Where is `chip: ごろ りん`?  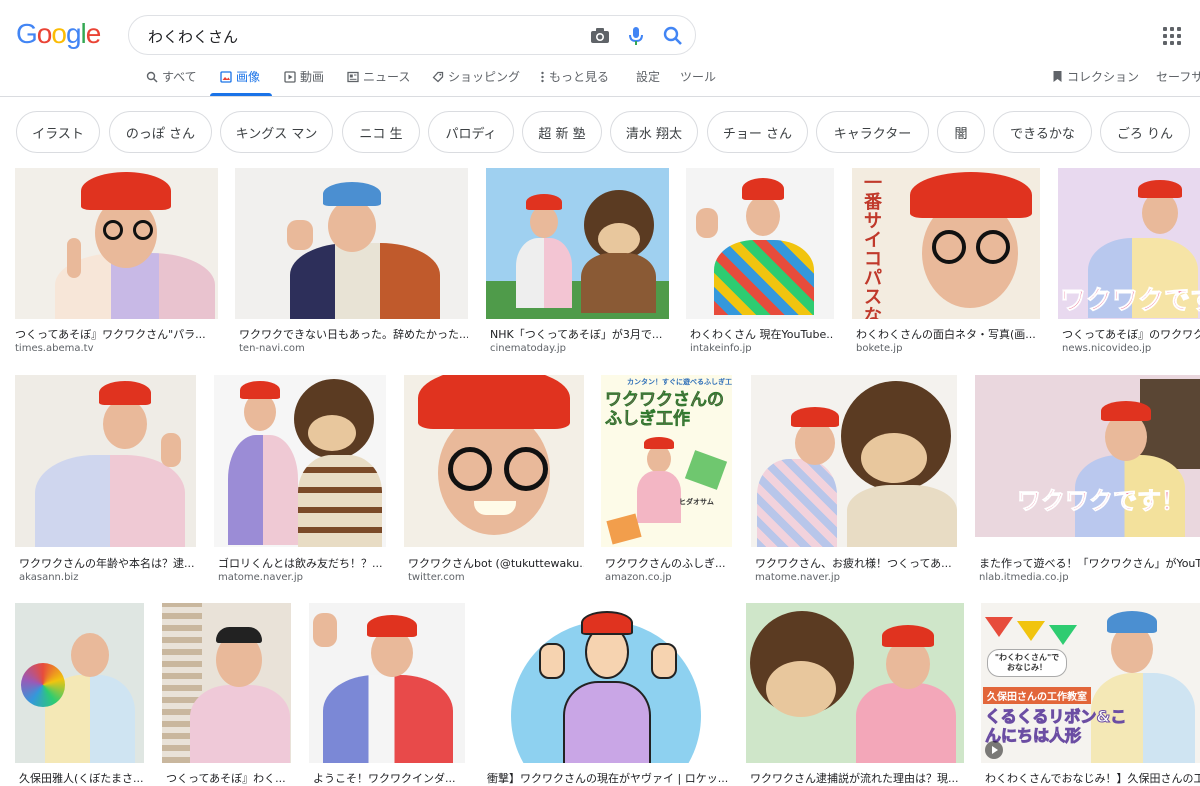
chip: ごろ りん is located at coordinates (1145, 132).